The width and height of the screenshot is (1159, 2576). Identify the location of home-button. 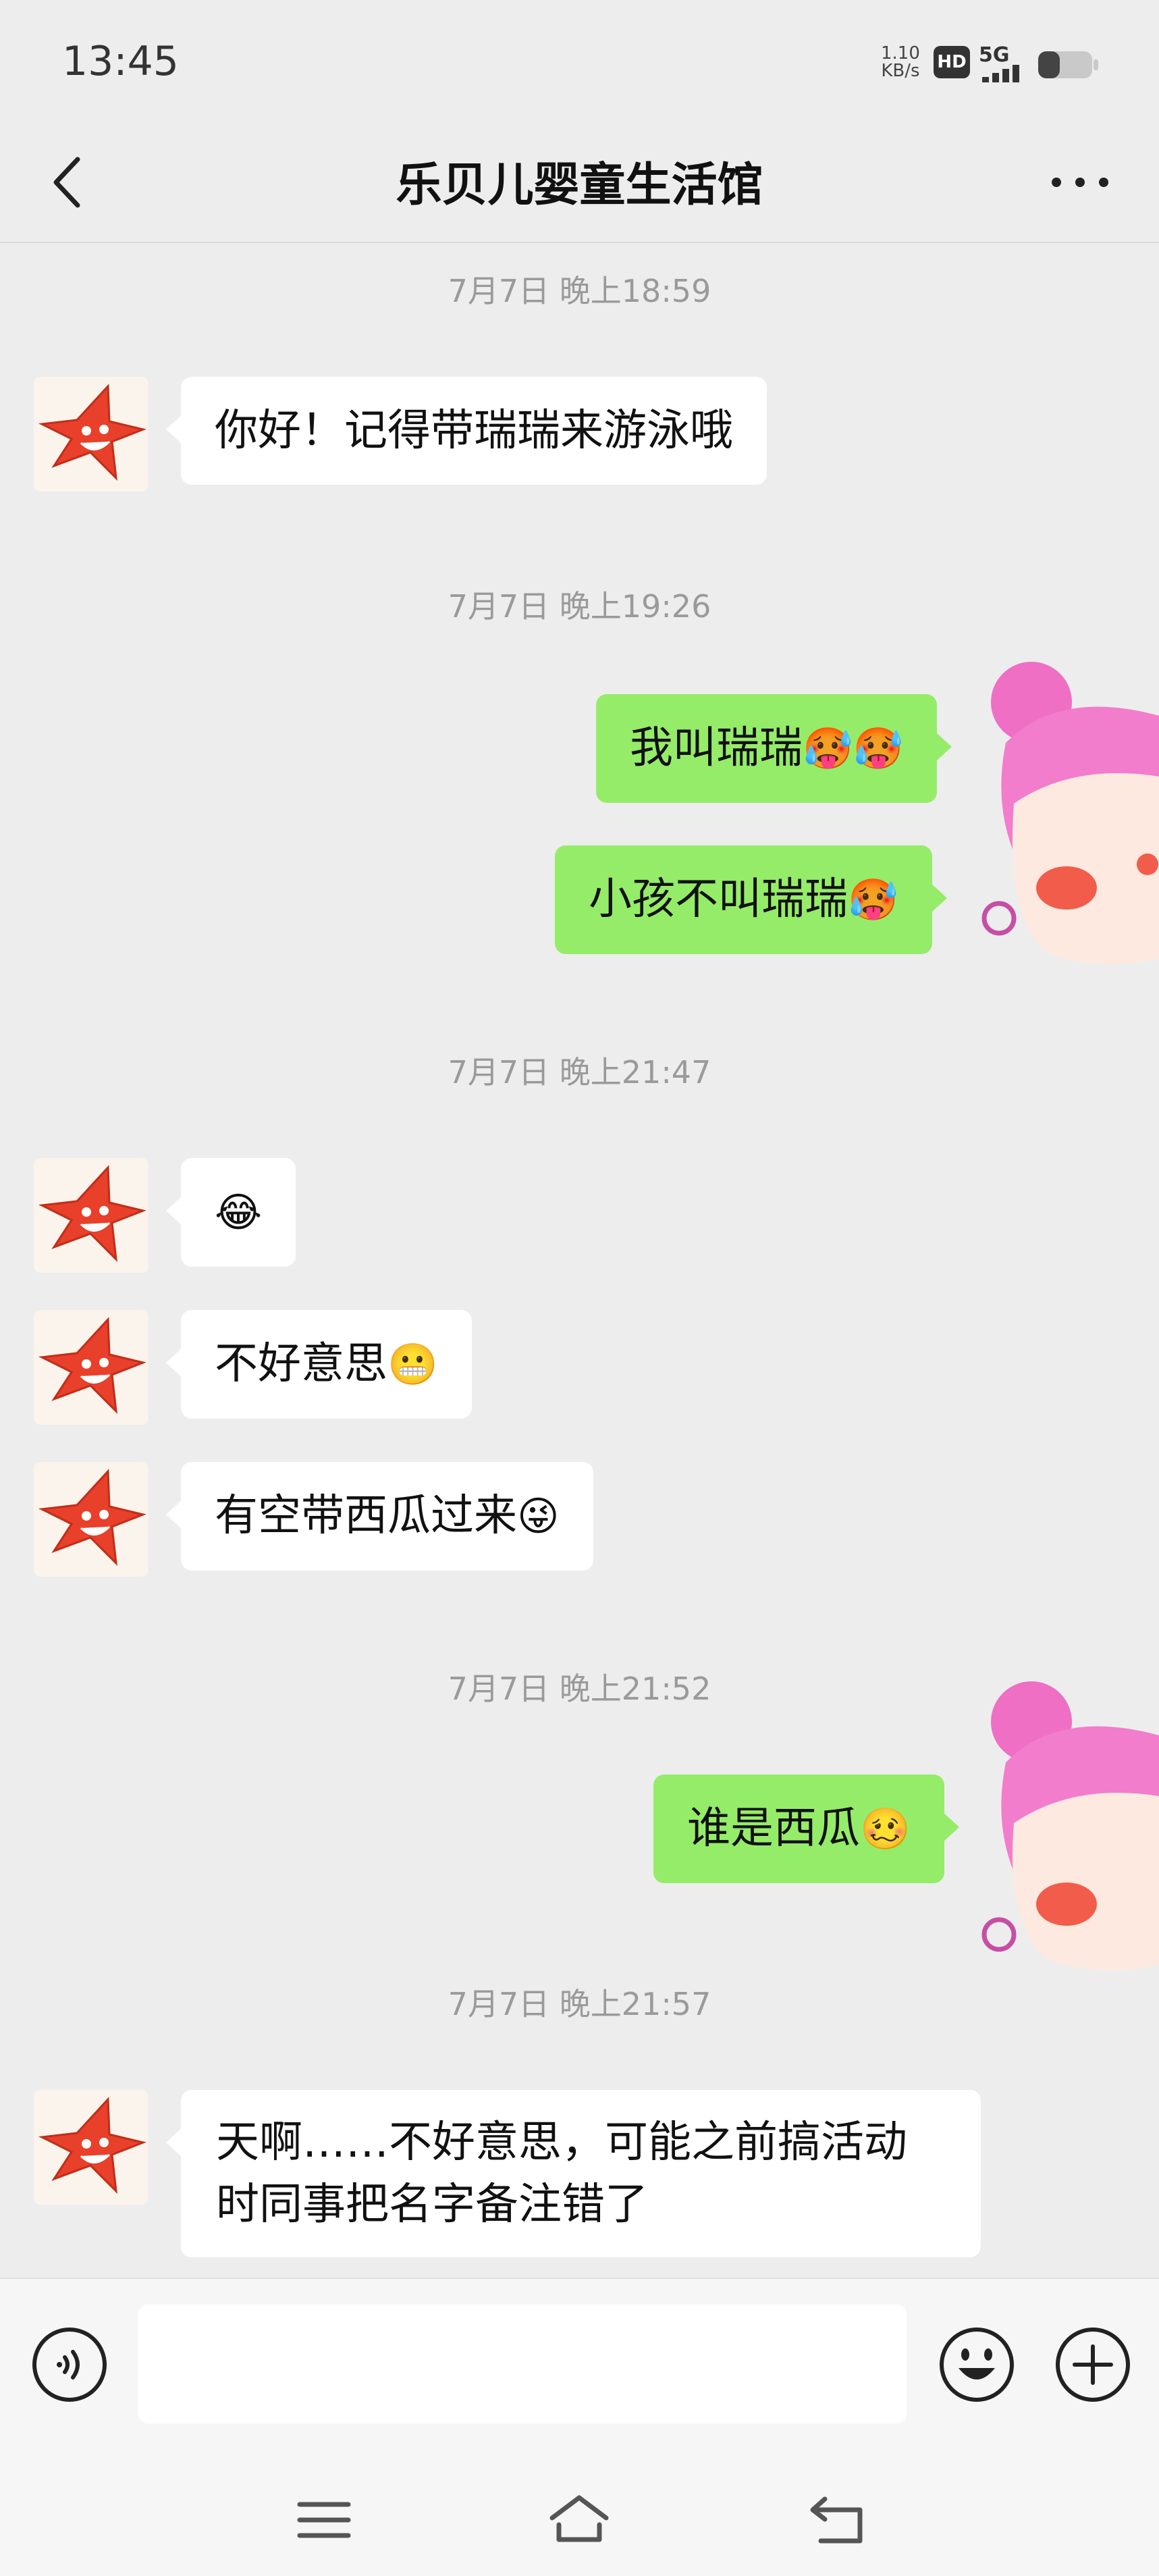
(579, 2520).